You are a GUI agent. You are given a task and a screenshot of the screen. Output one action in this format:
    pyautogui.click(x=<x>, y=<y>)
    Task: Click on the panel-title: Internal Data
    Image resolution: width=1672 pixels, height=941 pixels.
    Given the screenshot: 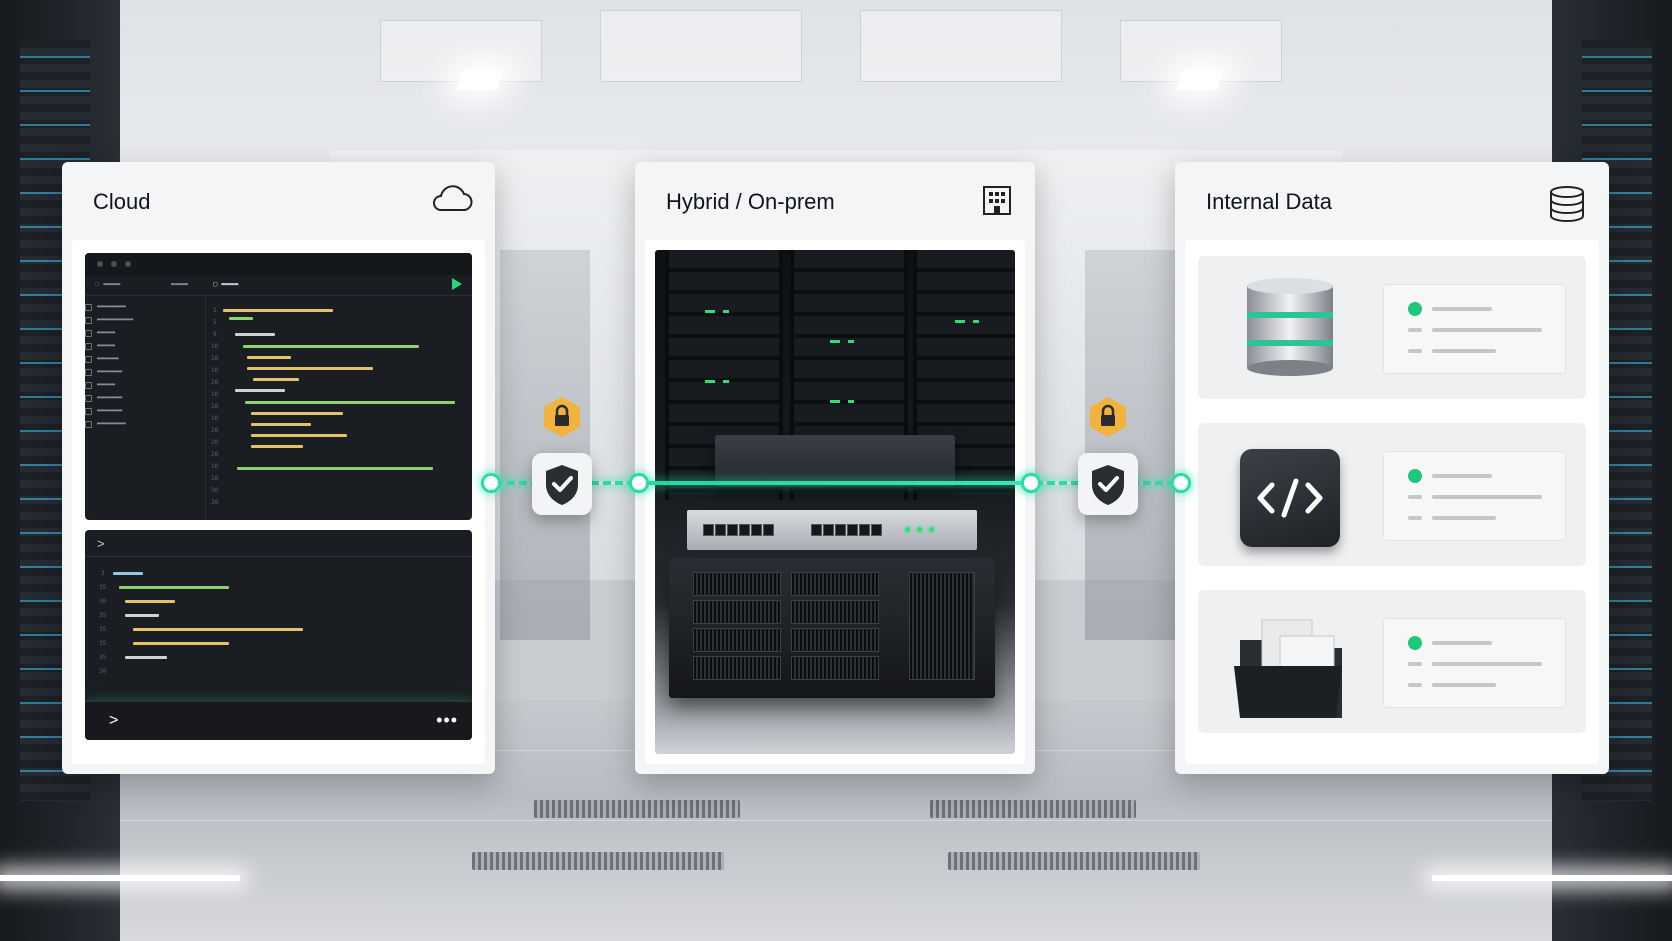 What is the action you would take?
    pyautogui.click(x=1269, y=201)
    